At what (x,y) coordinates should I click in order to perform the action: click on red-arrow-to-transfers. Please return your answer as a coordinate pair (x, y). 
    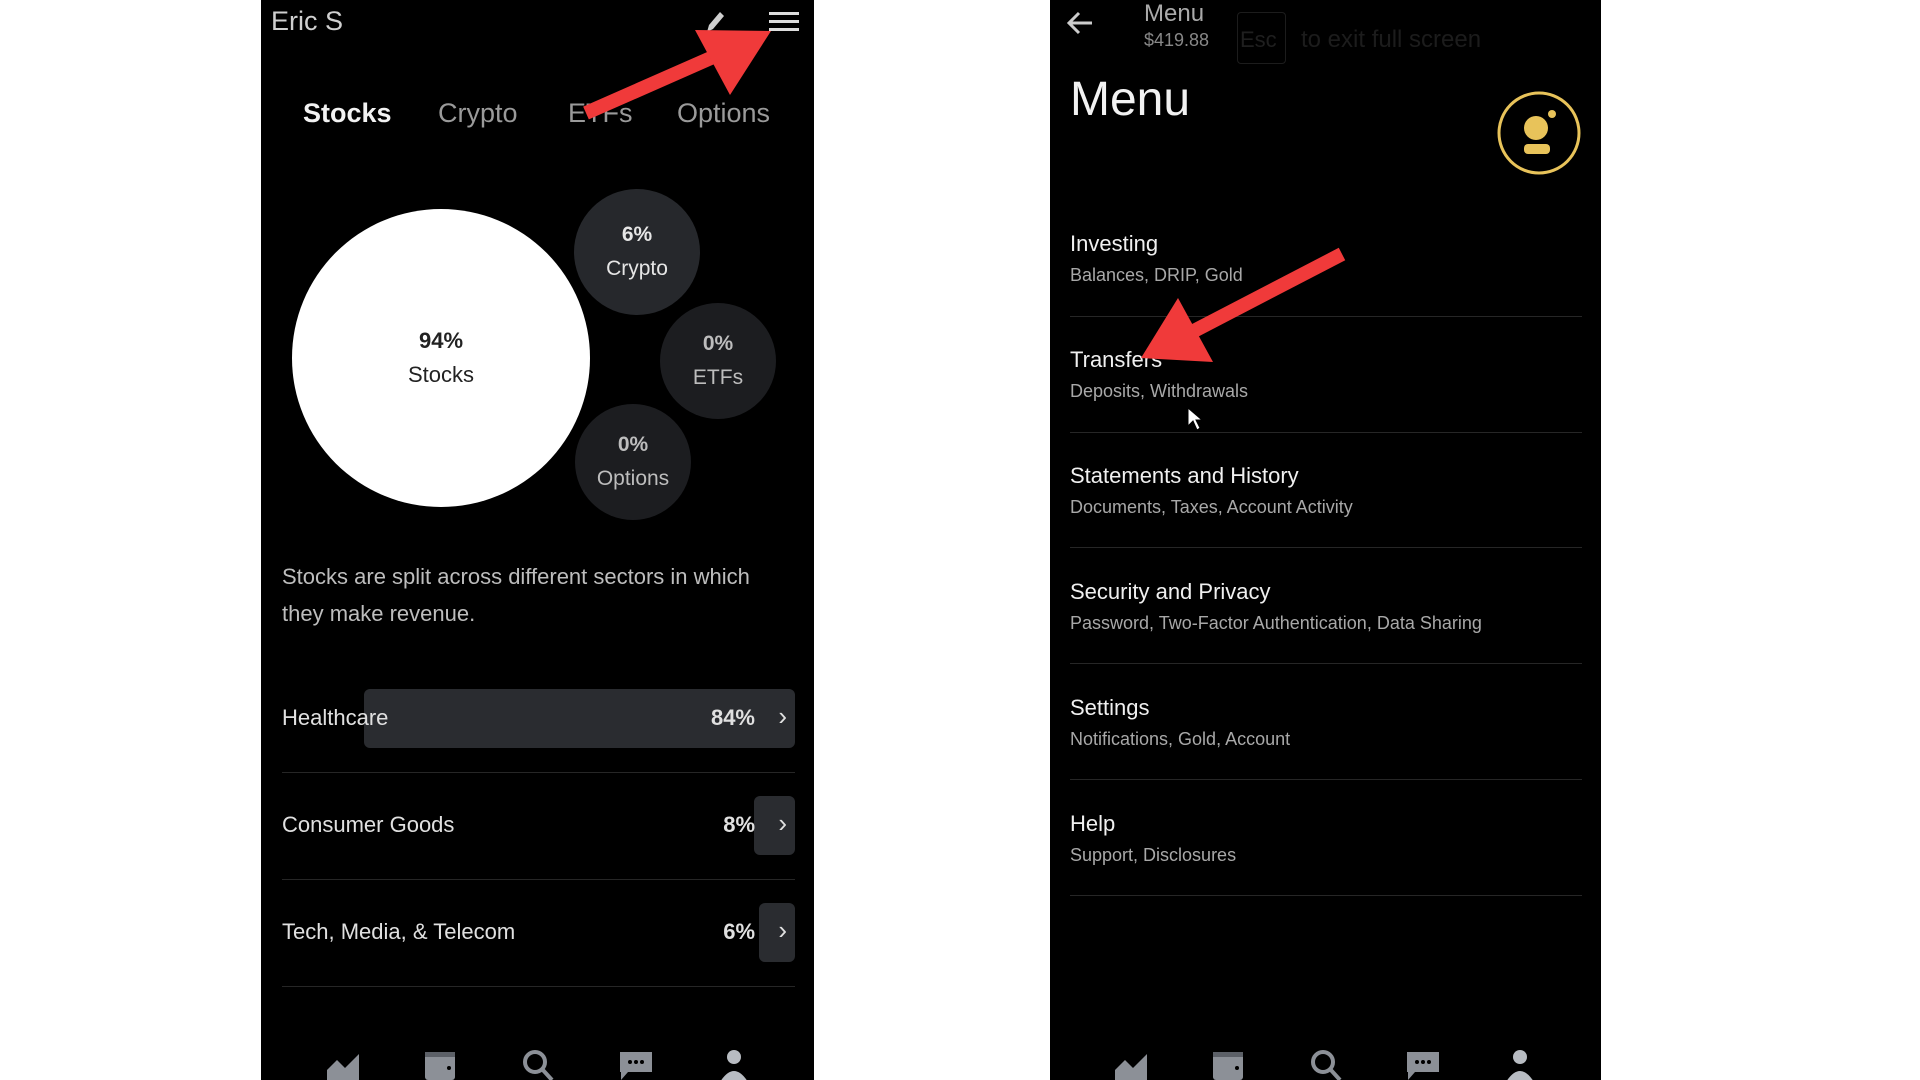
    Looking at the image, I should click on (1243, 304).